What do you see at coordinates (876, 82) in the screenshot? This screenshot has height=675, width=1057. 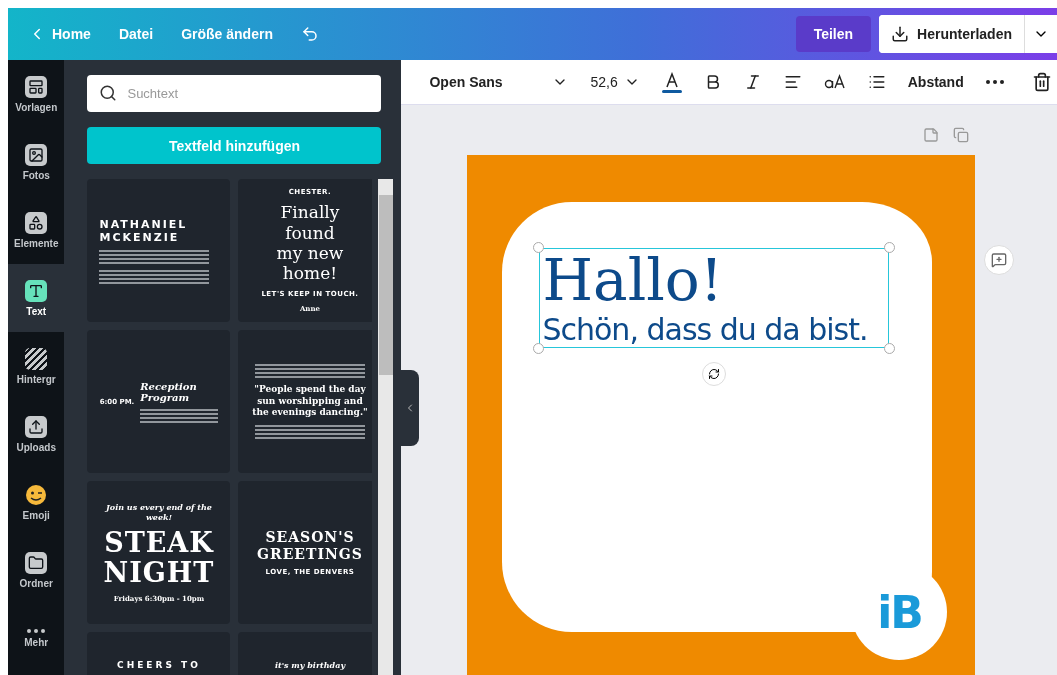 I see `list-icon` at bounding box center [876, 82].